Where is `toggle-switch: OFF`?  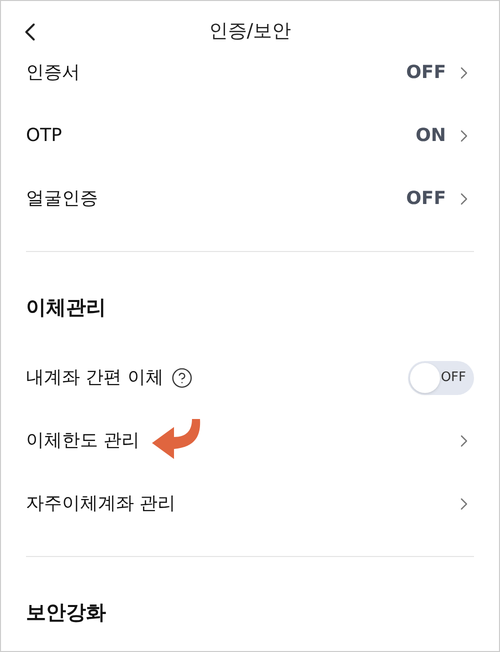
toggle-switch: OFF is located at coordinates (441, 377).